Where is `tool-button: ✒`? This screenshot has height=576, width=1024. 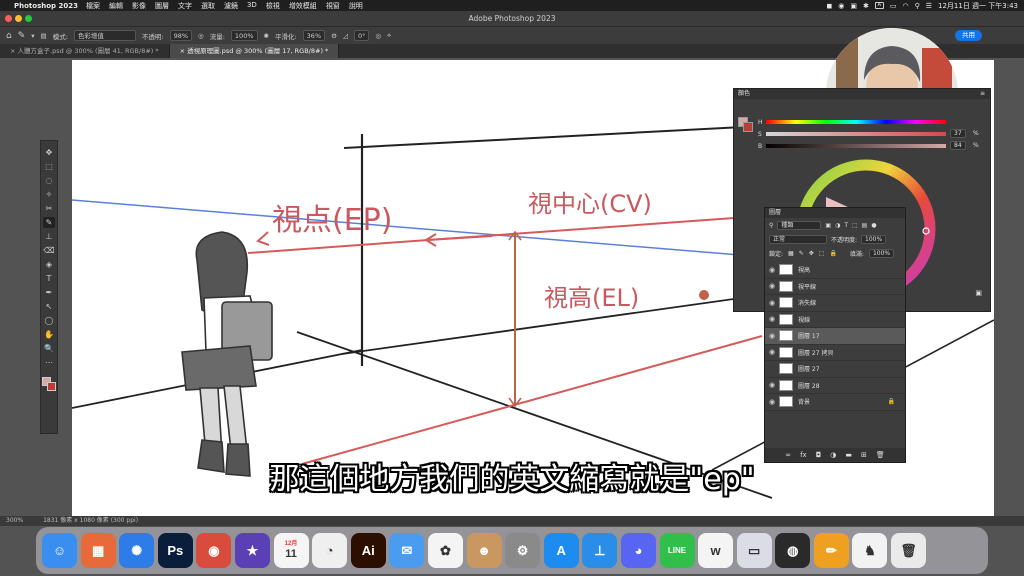 tool-button: ✒ is located at coordinates (49, 292).